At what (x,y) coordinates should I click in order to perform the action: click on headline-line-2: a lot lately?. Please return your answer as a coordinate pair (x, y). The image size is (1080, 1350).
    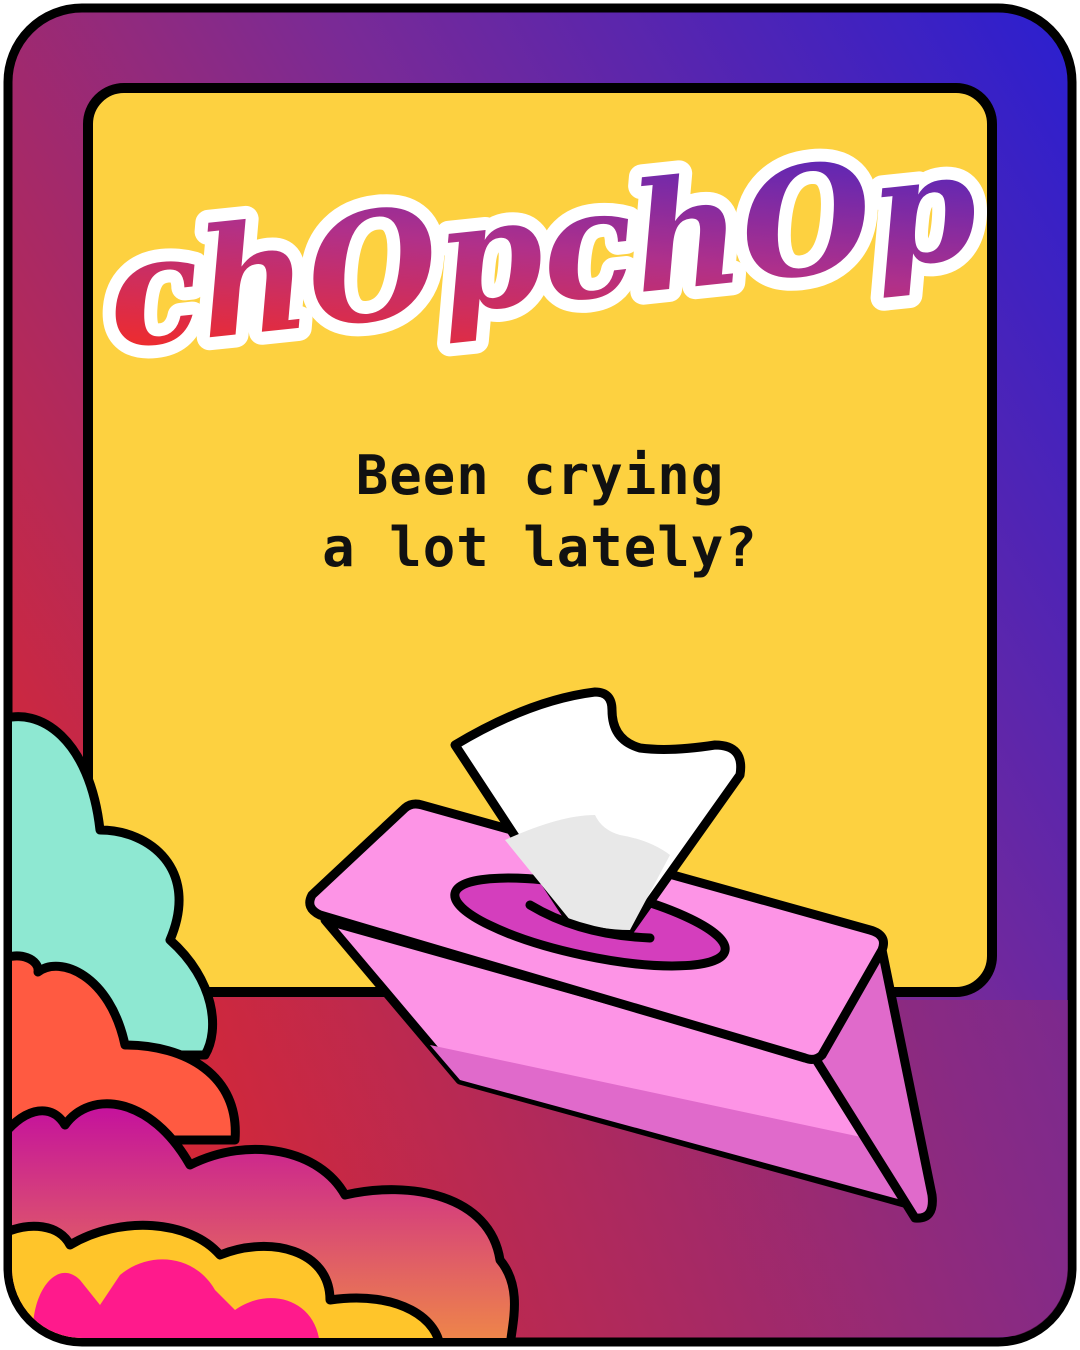
    Looking at the image, I should click on (540, 547).